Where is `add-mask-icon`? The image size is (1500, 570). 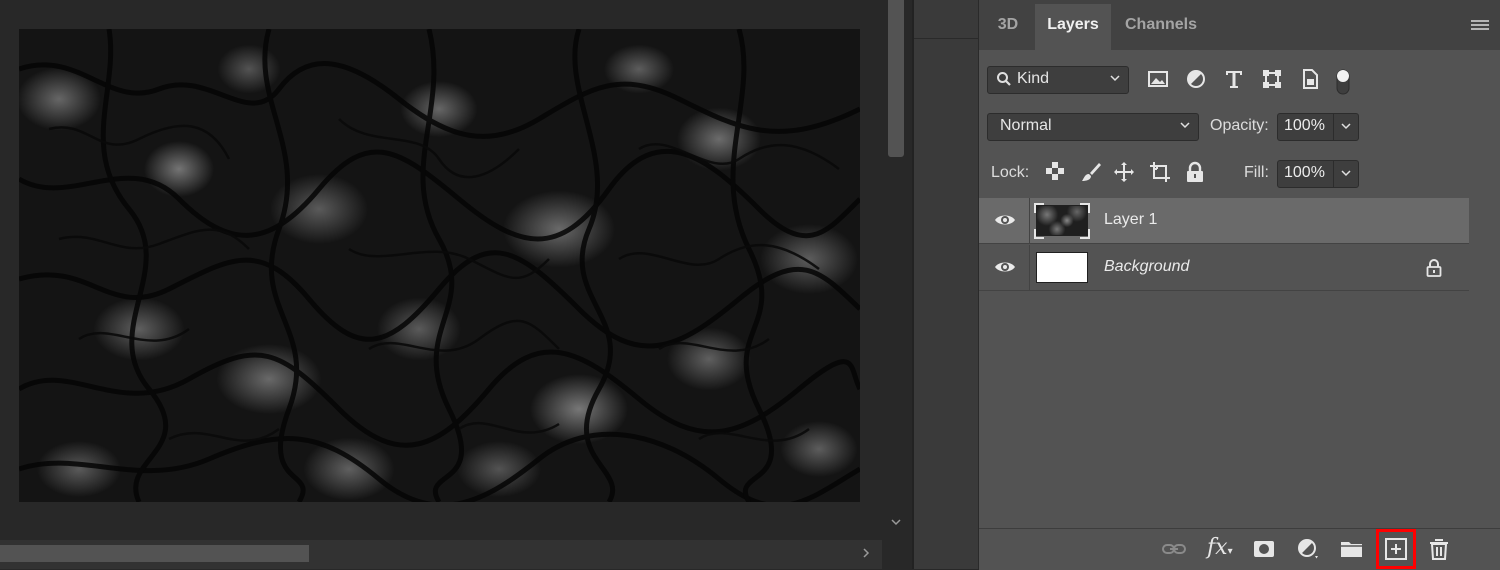 add-mask-icon is located at coordinates (1264, 549).